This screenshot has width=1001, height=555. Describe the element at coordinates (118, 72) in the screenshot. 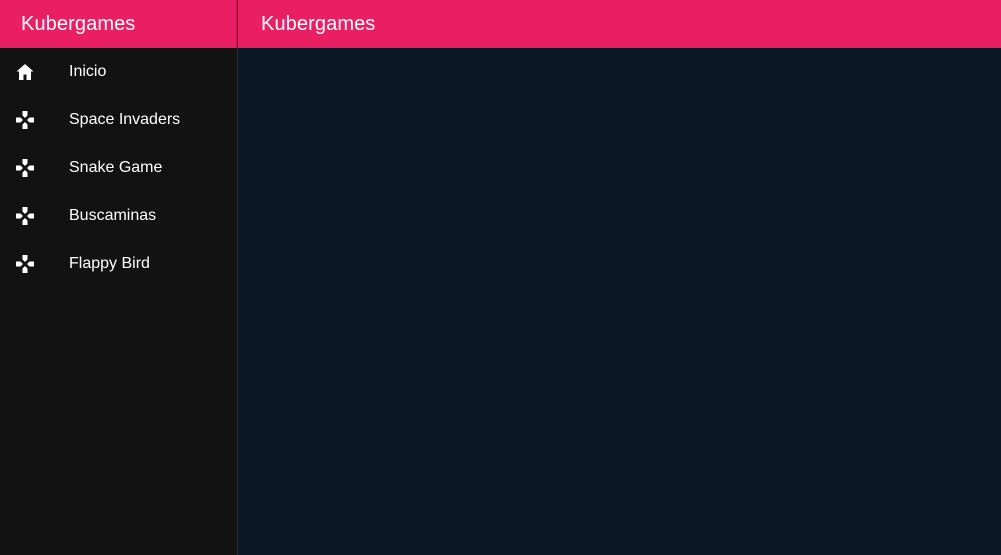

I see `sidebar-item-inicio: Inicio` at that location.